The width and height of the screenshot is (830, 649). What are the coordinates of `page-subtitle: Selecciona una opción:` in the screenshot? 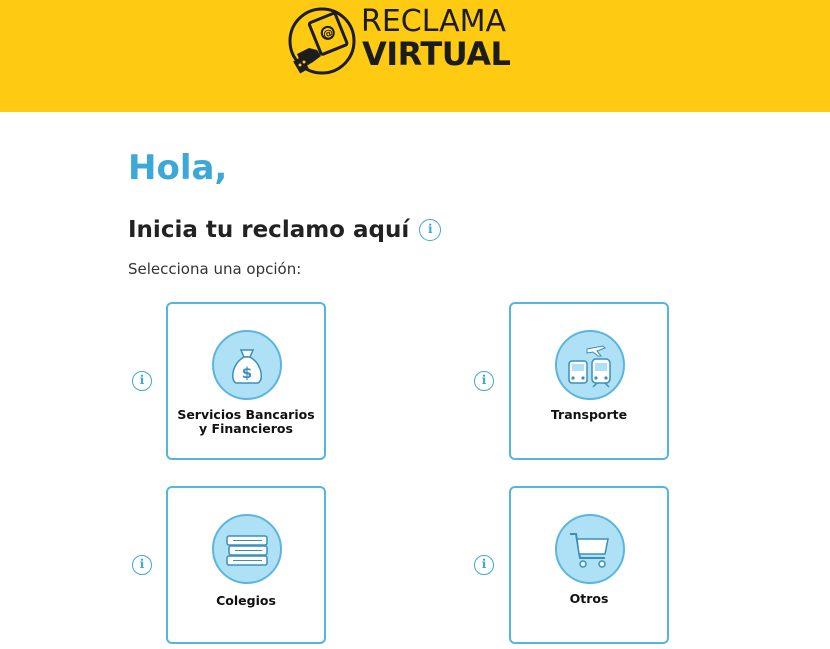 It's located at (215, 269).